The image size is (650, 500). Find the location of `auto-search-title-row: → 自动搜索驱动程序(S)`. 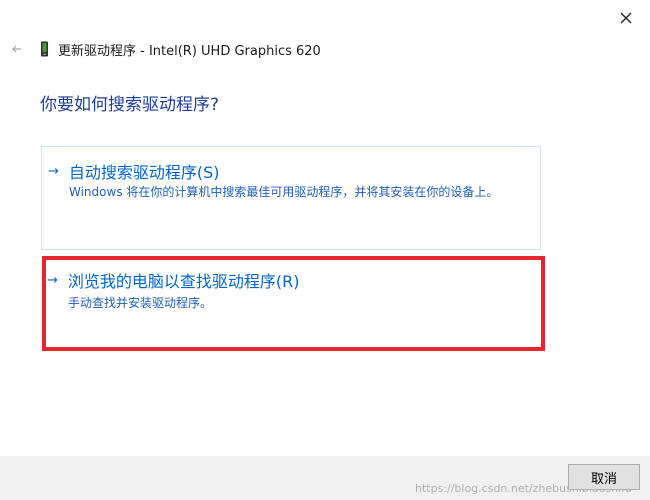

auto-search-title-row: → 自动搜索驱动程序(S) is located at coordinates (134, 171).